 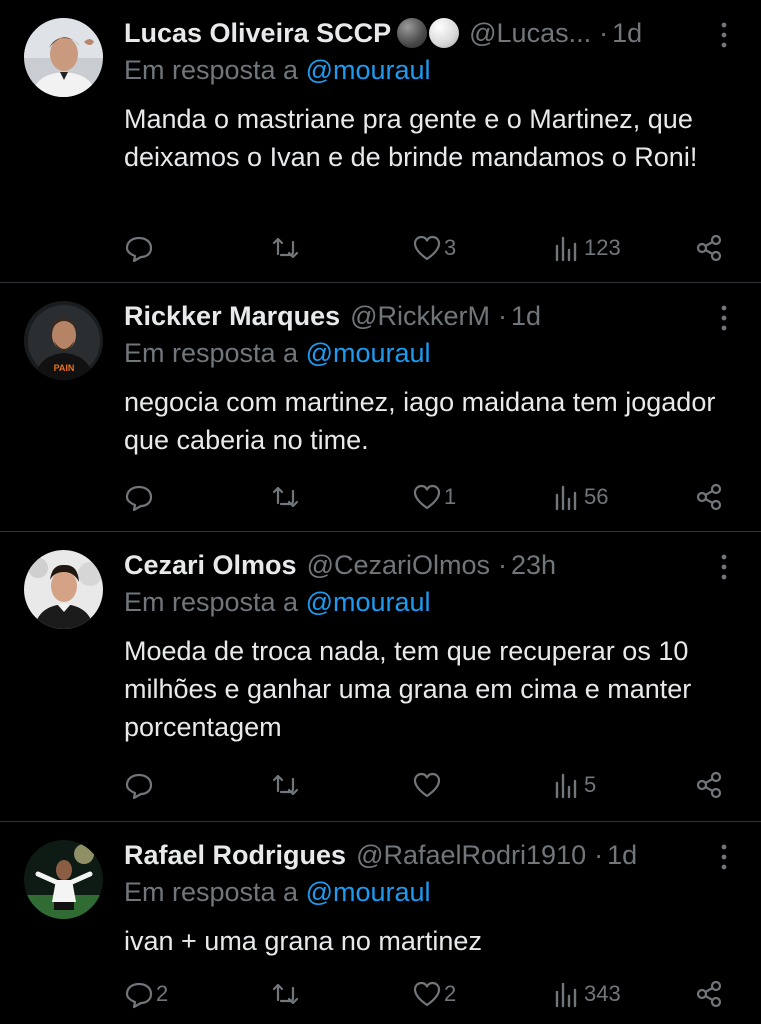 I want to click on display-name: Rafael Rodrigues, so click(x=235, y=855).